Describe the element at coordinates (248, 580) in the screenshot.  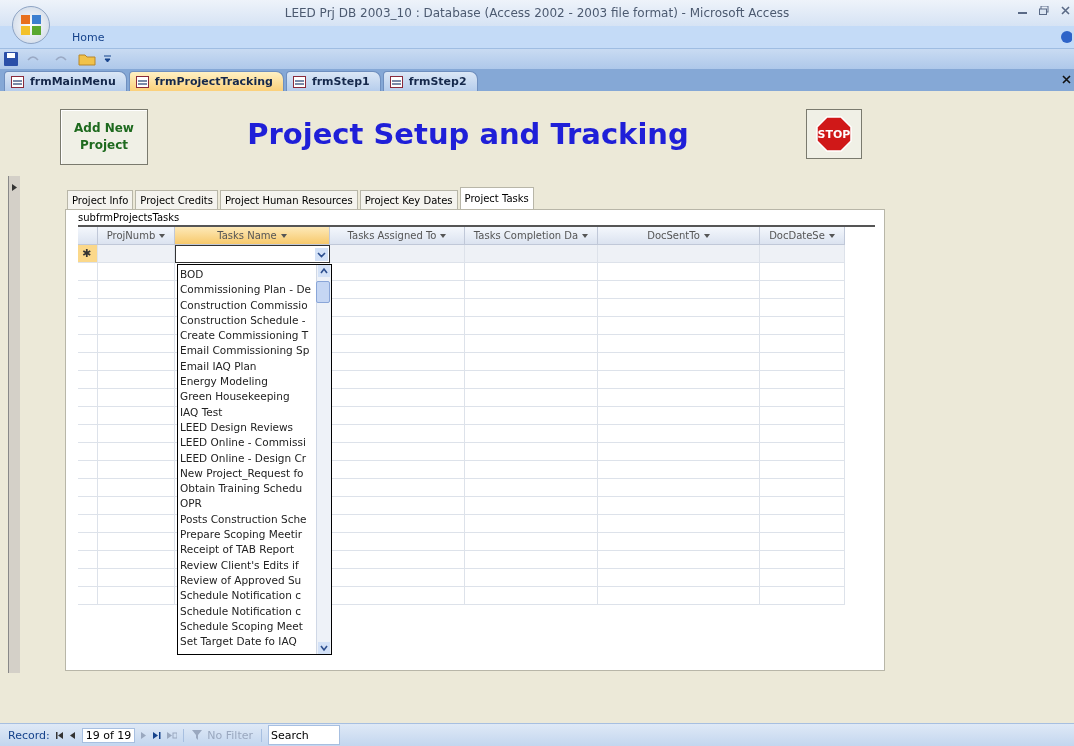
I see `dropdown-item: Review of Approved Su` at that location.